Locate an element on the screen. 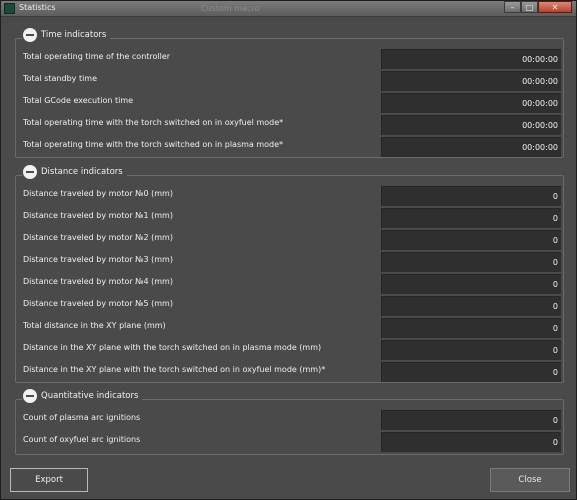  export-button: Export is located at coordinates (49, 480).